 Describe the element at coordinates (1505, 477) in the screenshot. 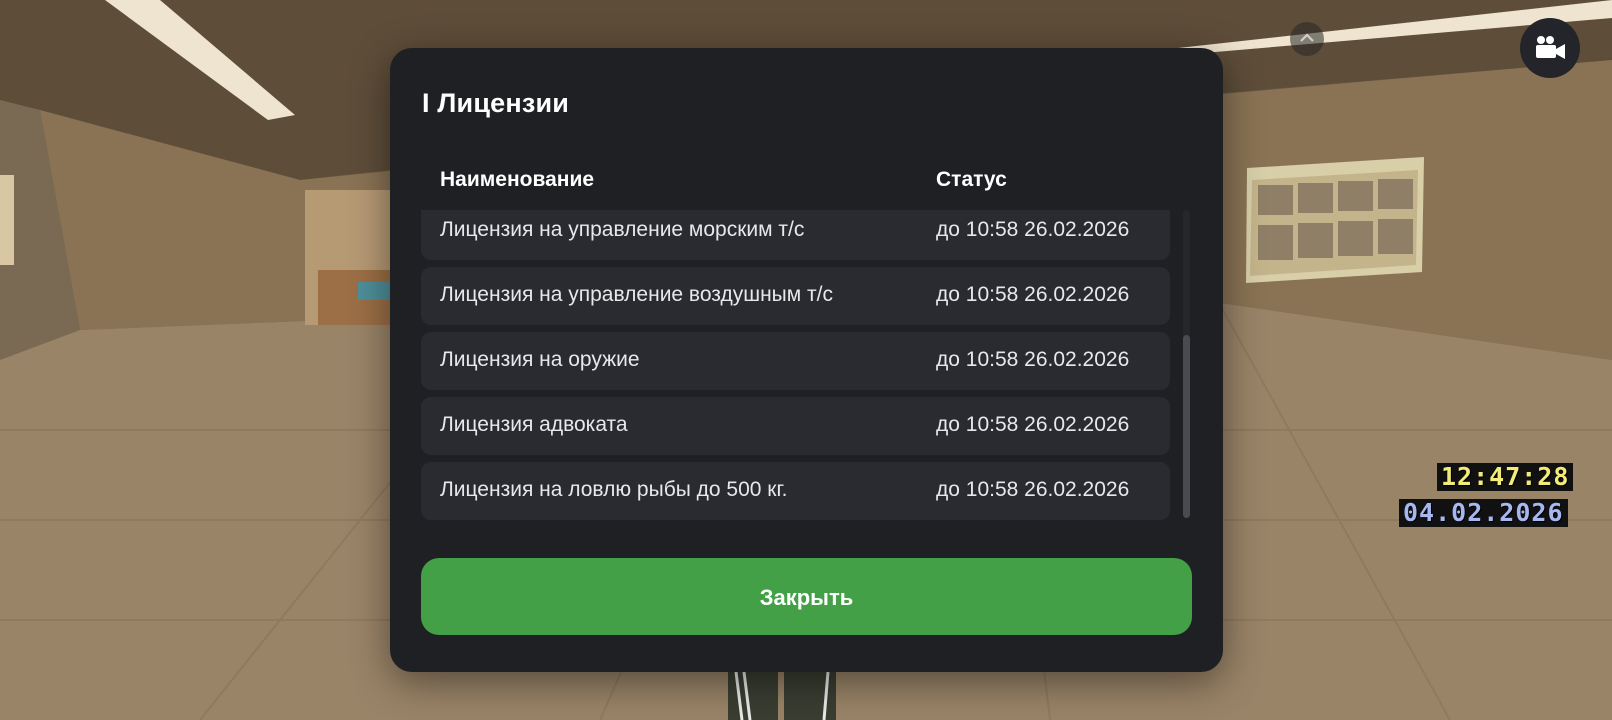

I see `hud-clock-time: 12:47:28` at that location.